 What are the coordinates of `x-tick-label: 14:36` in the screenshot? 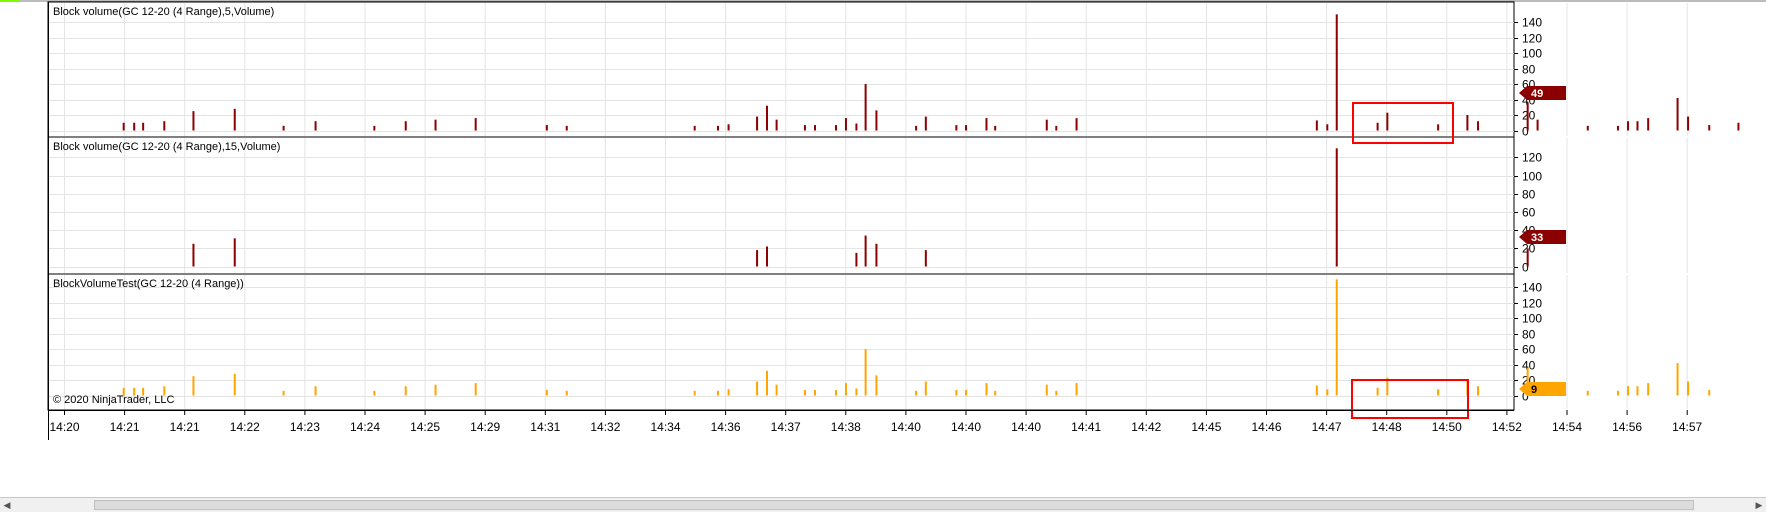 It's located at (726, 427).